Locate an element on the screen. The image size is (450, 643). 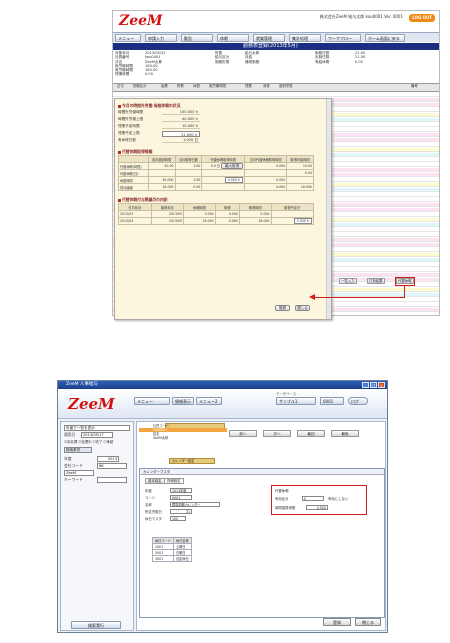
callout-line is located at coordinates (359, 297).